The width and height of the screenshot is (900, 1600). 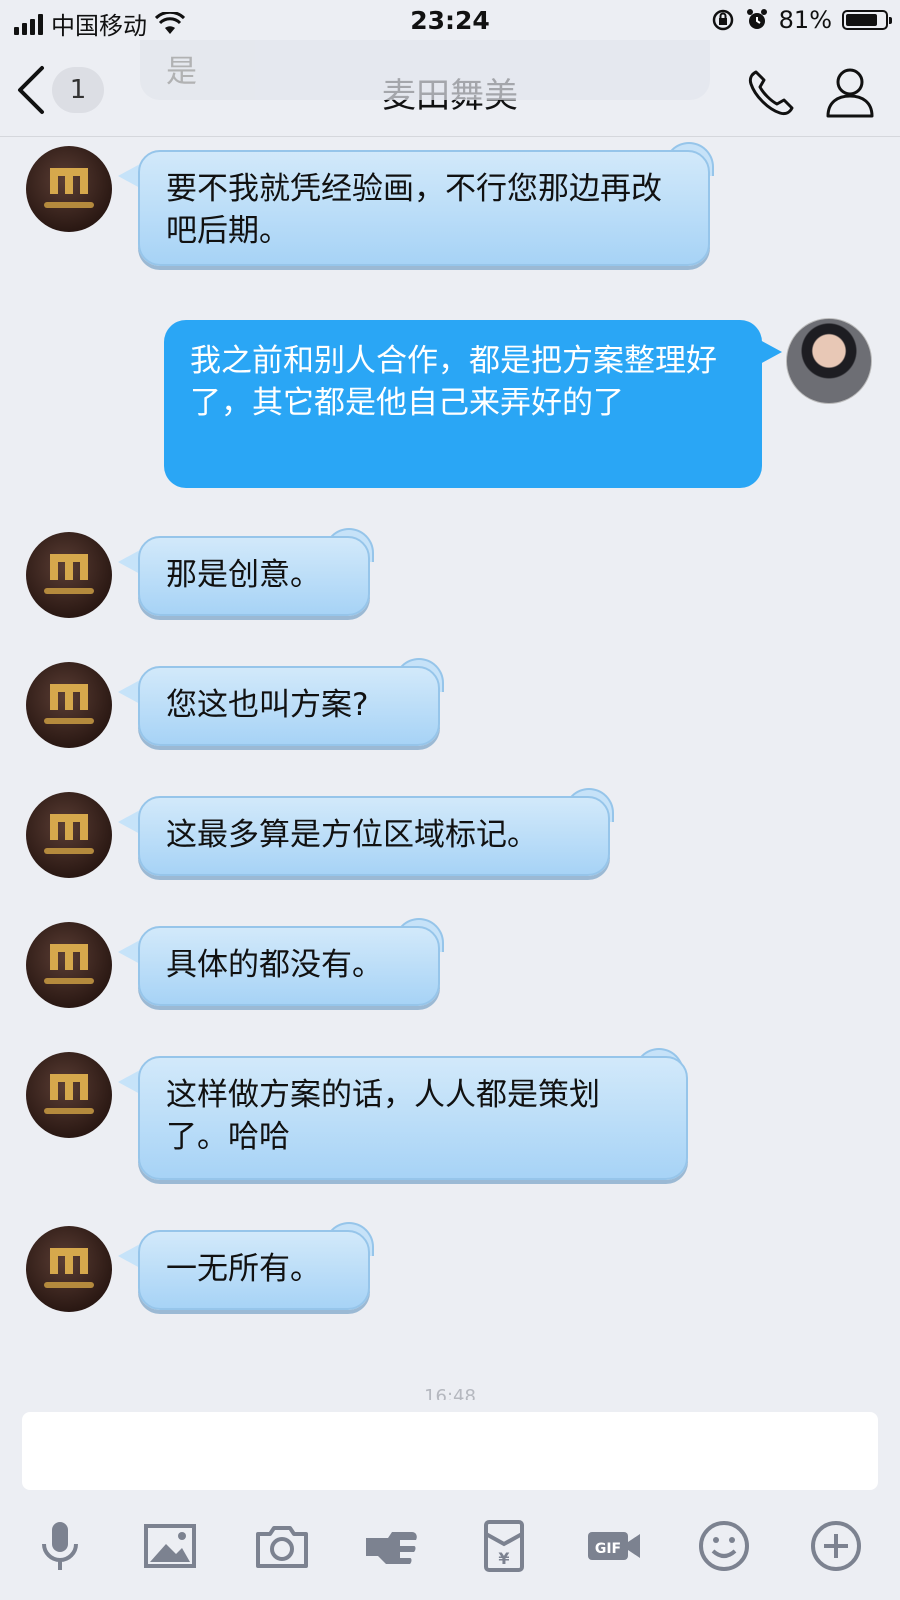 I want to click on message-timestamp: 16:48, so click(x=450, y=1393).